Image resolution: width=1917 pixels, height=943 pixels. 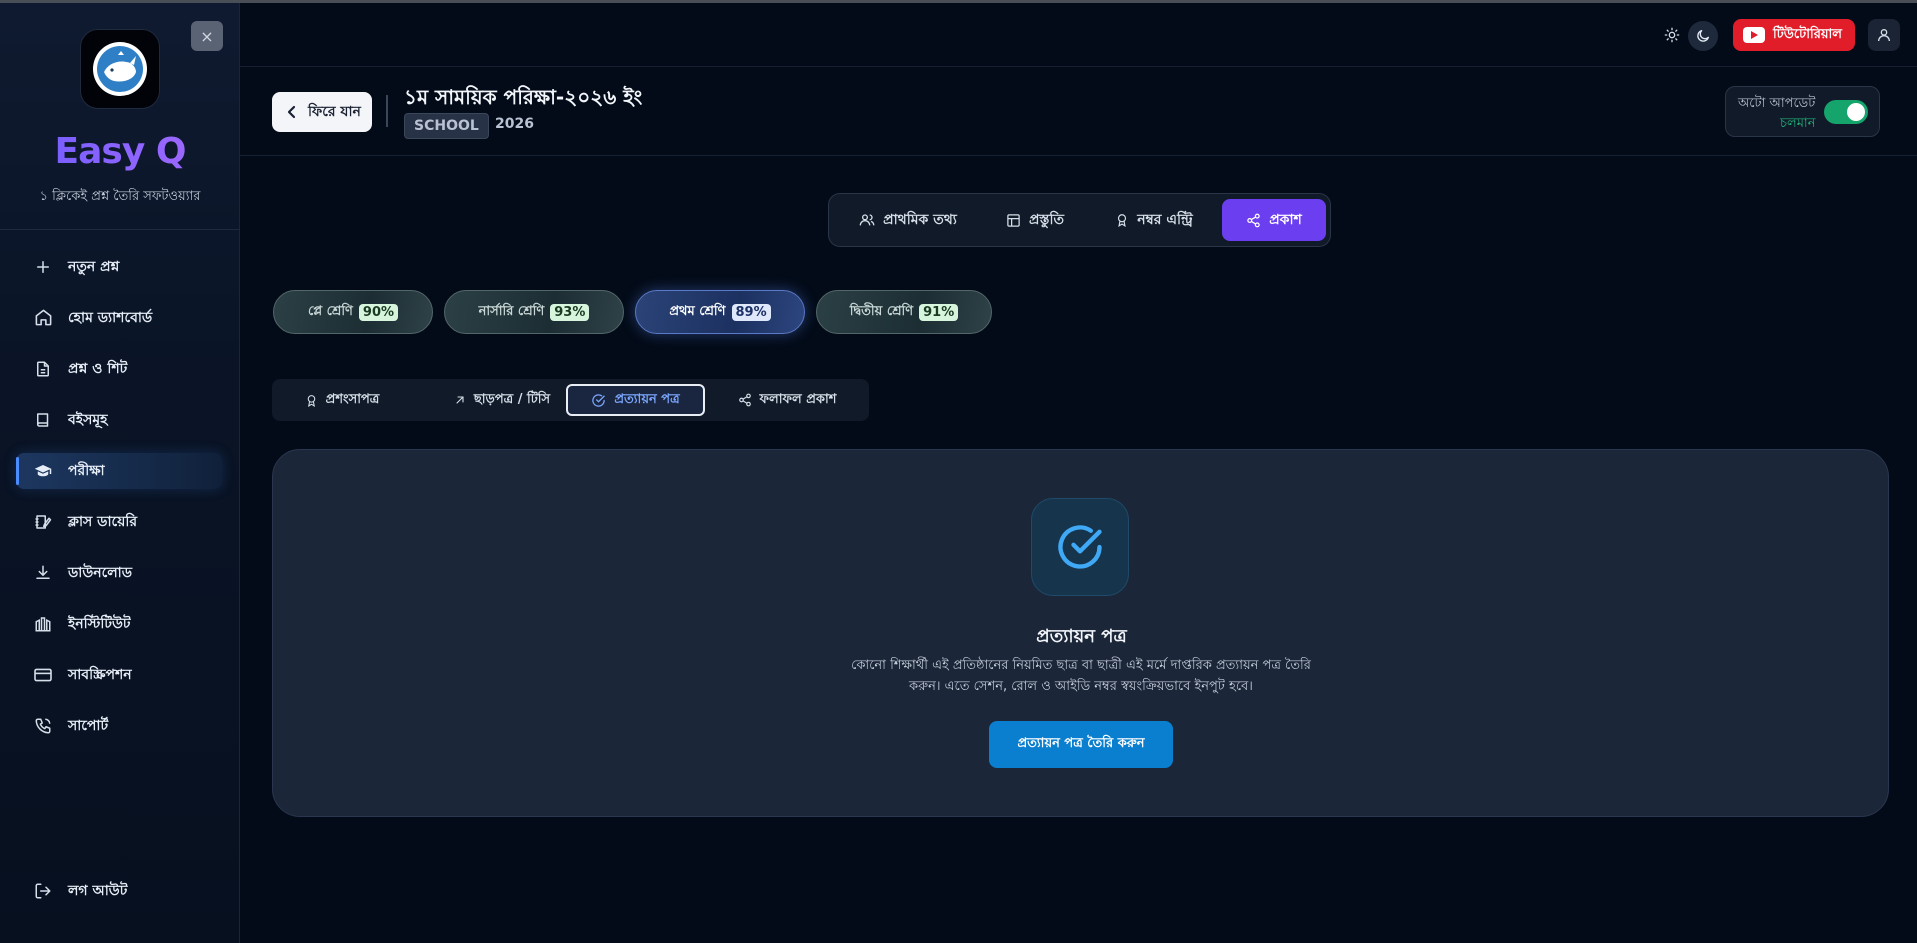 What do you see at coordinates (120, 470) in the screenshot?
I see `sidebar-item-exams: পরীক্ষা` at bounding box center [120, 470].